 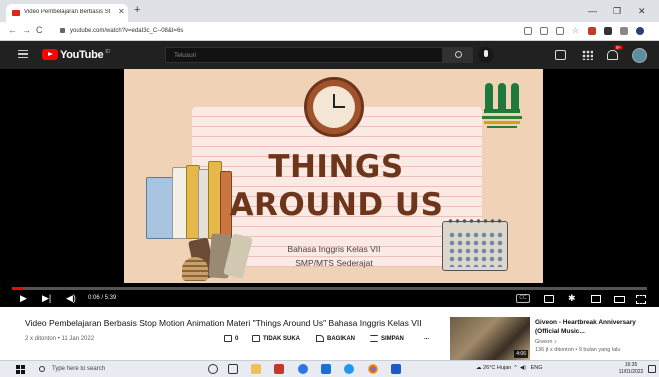 What do you see at coordinates (642, 11) in the screenshot?
I see `close-window-button: ✕` at bounding box center [642, 11].